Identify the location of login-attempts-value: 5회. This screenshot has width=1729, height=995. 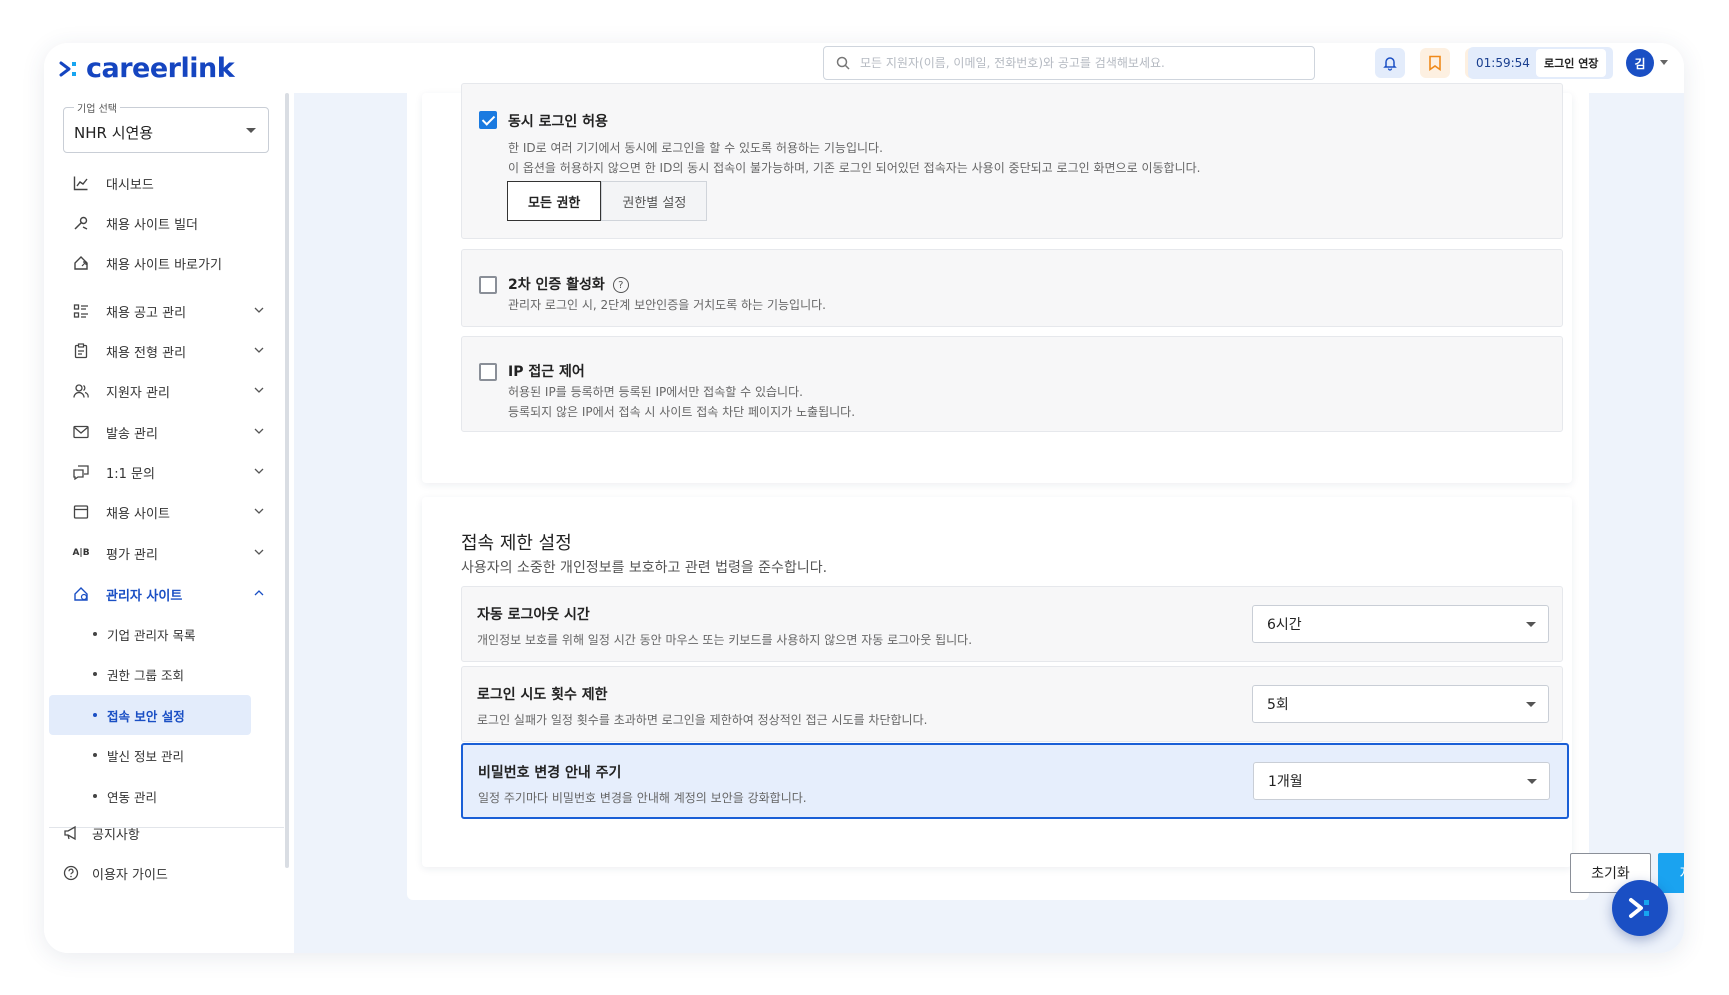
(1278, 705).